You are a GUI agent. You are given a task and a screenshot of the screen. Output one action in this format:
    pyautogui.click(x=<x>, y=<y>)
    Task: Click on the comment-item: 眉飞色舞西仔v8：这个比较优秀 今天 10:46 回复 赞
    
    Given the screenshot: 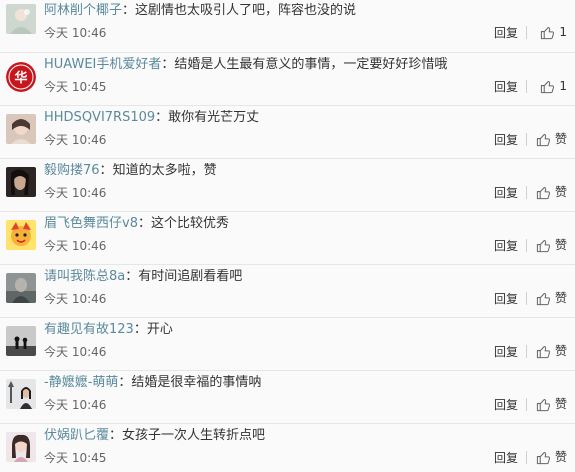 What is the action you would take?
    pyautogui.click(x=287, y=238)
    